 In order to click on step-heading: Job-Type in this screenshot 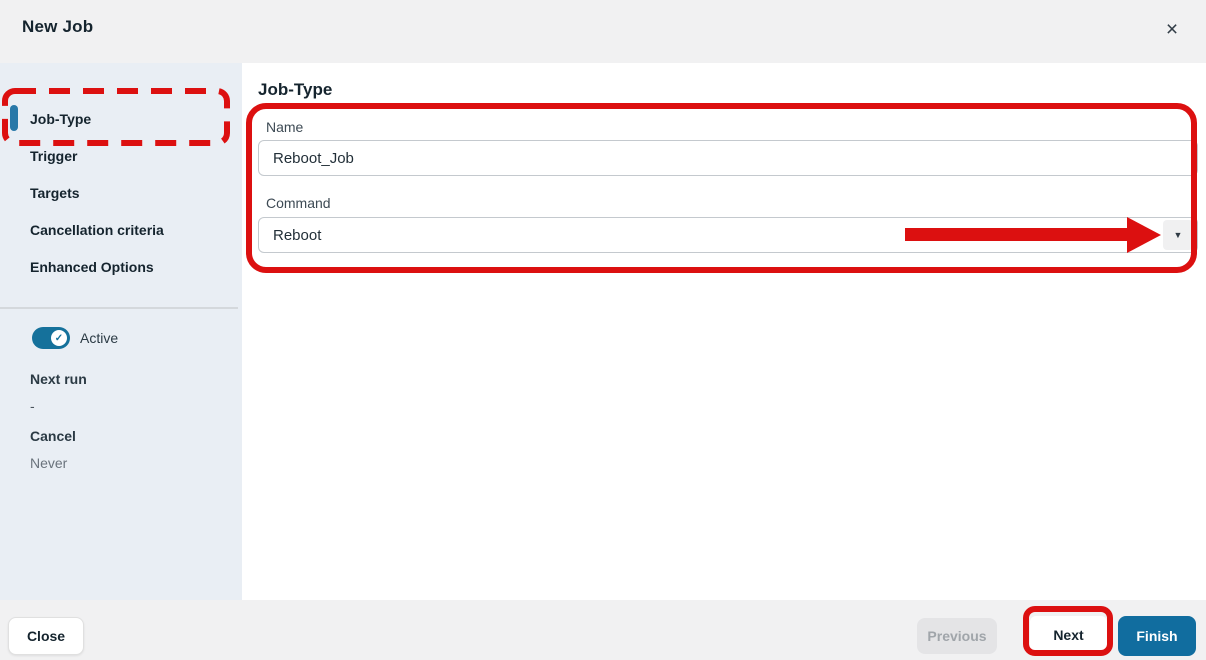, I will do `click(295, 89)`.